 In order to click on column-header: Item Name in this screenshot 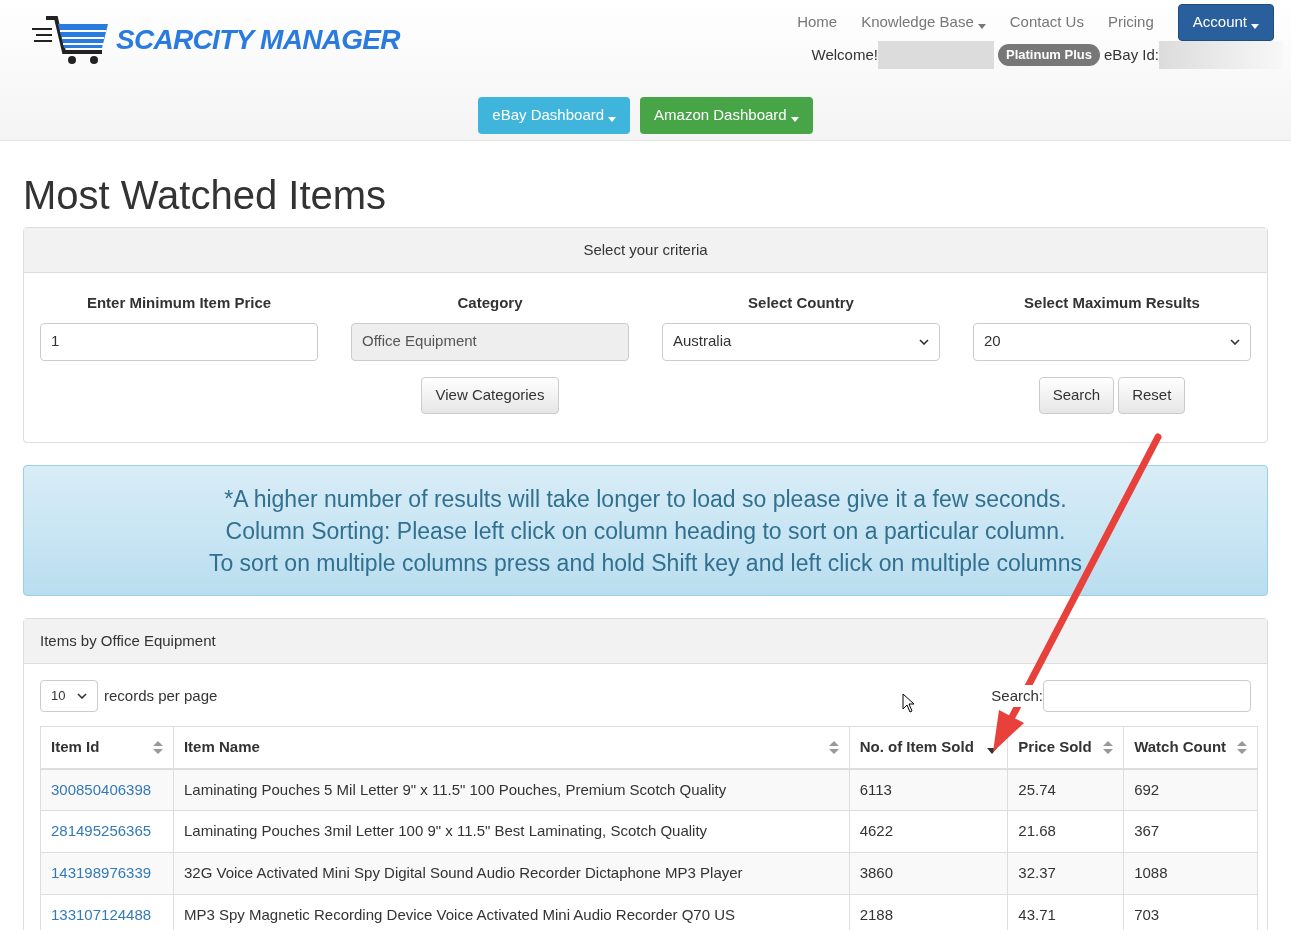, I will do `click(511, 747)`.